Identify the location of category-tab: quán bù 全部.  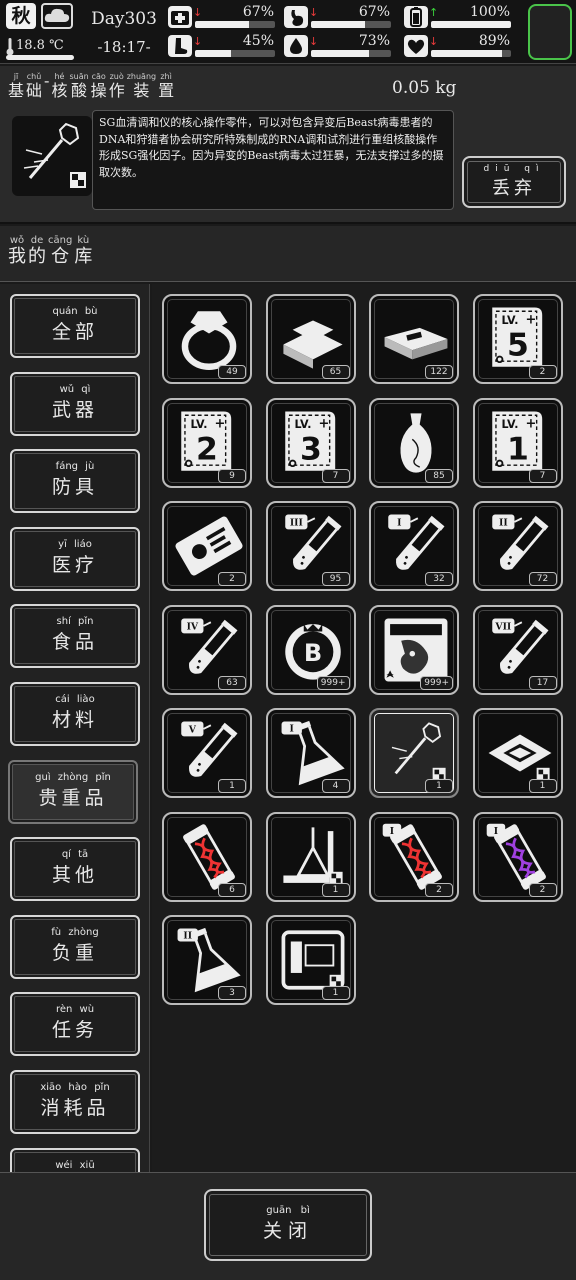
(75, 326).